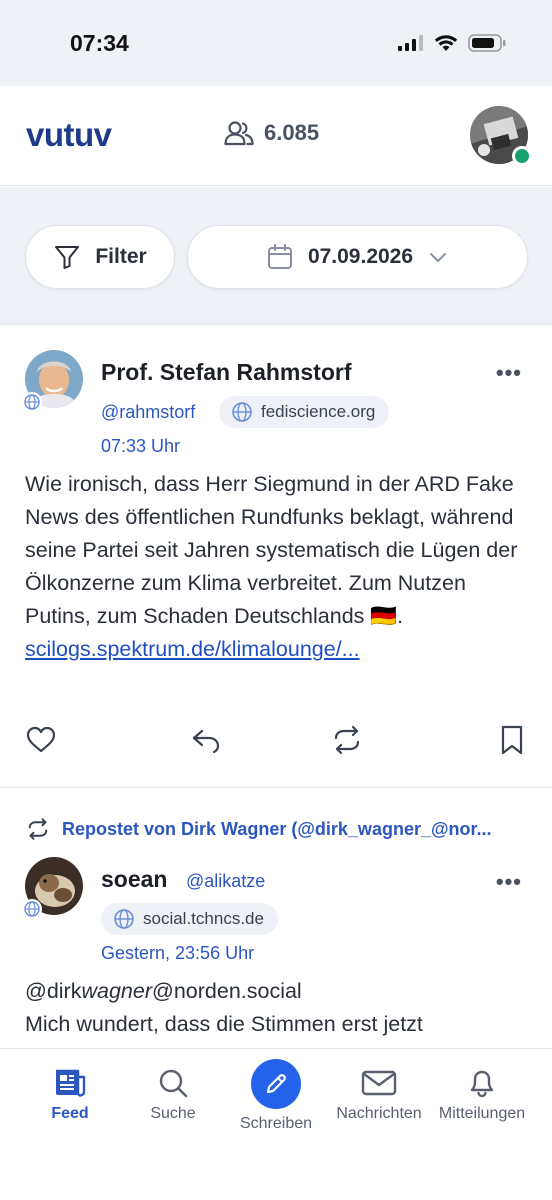  Describe the element at coordinates (134, 879) in the screenshot. I see `author-name: soean` at that location.